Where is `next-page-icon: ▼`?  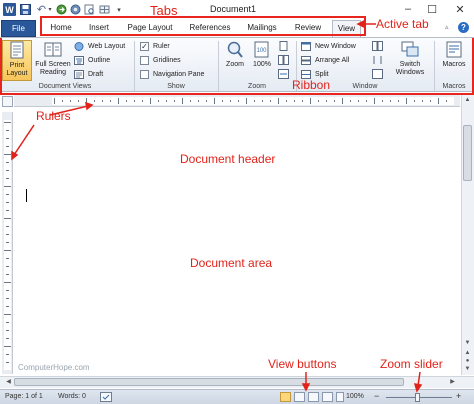
next-page-icon: ▼ is located at coordinates (467, 369).